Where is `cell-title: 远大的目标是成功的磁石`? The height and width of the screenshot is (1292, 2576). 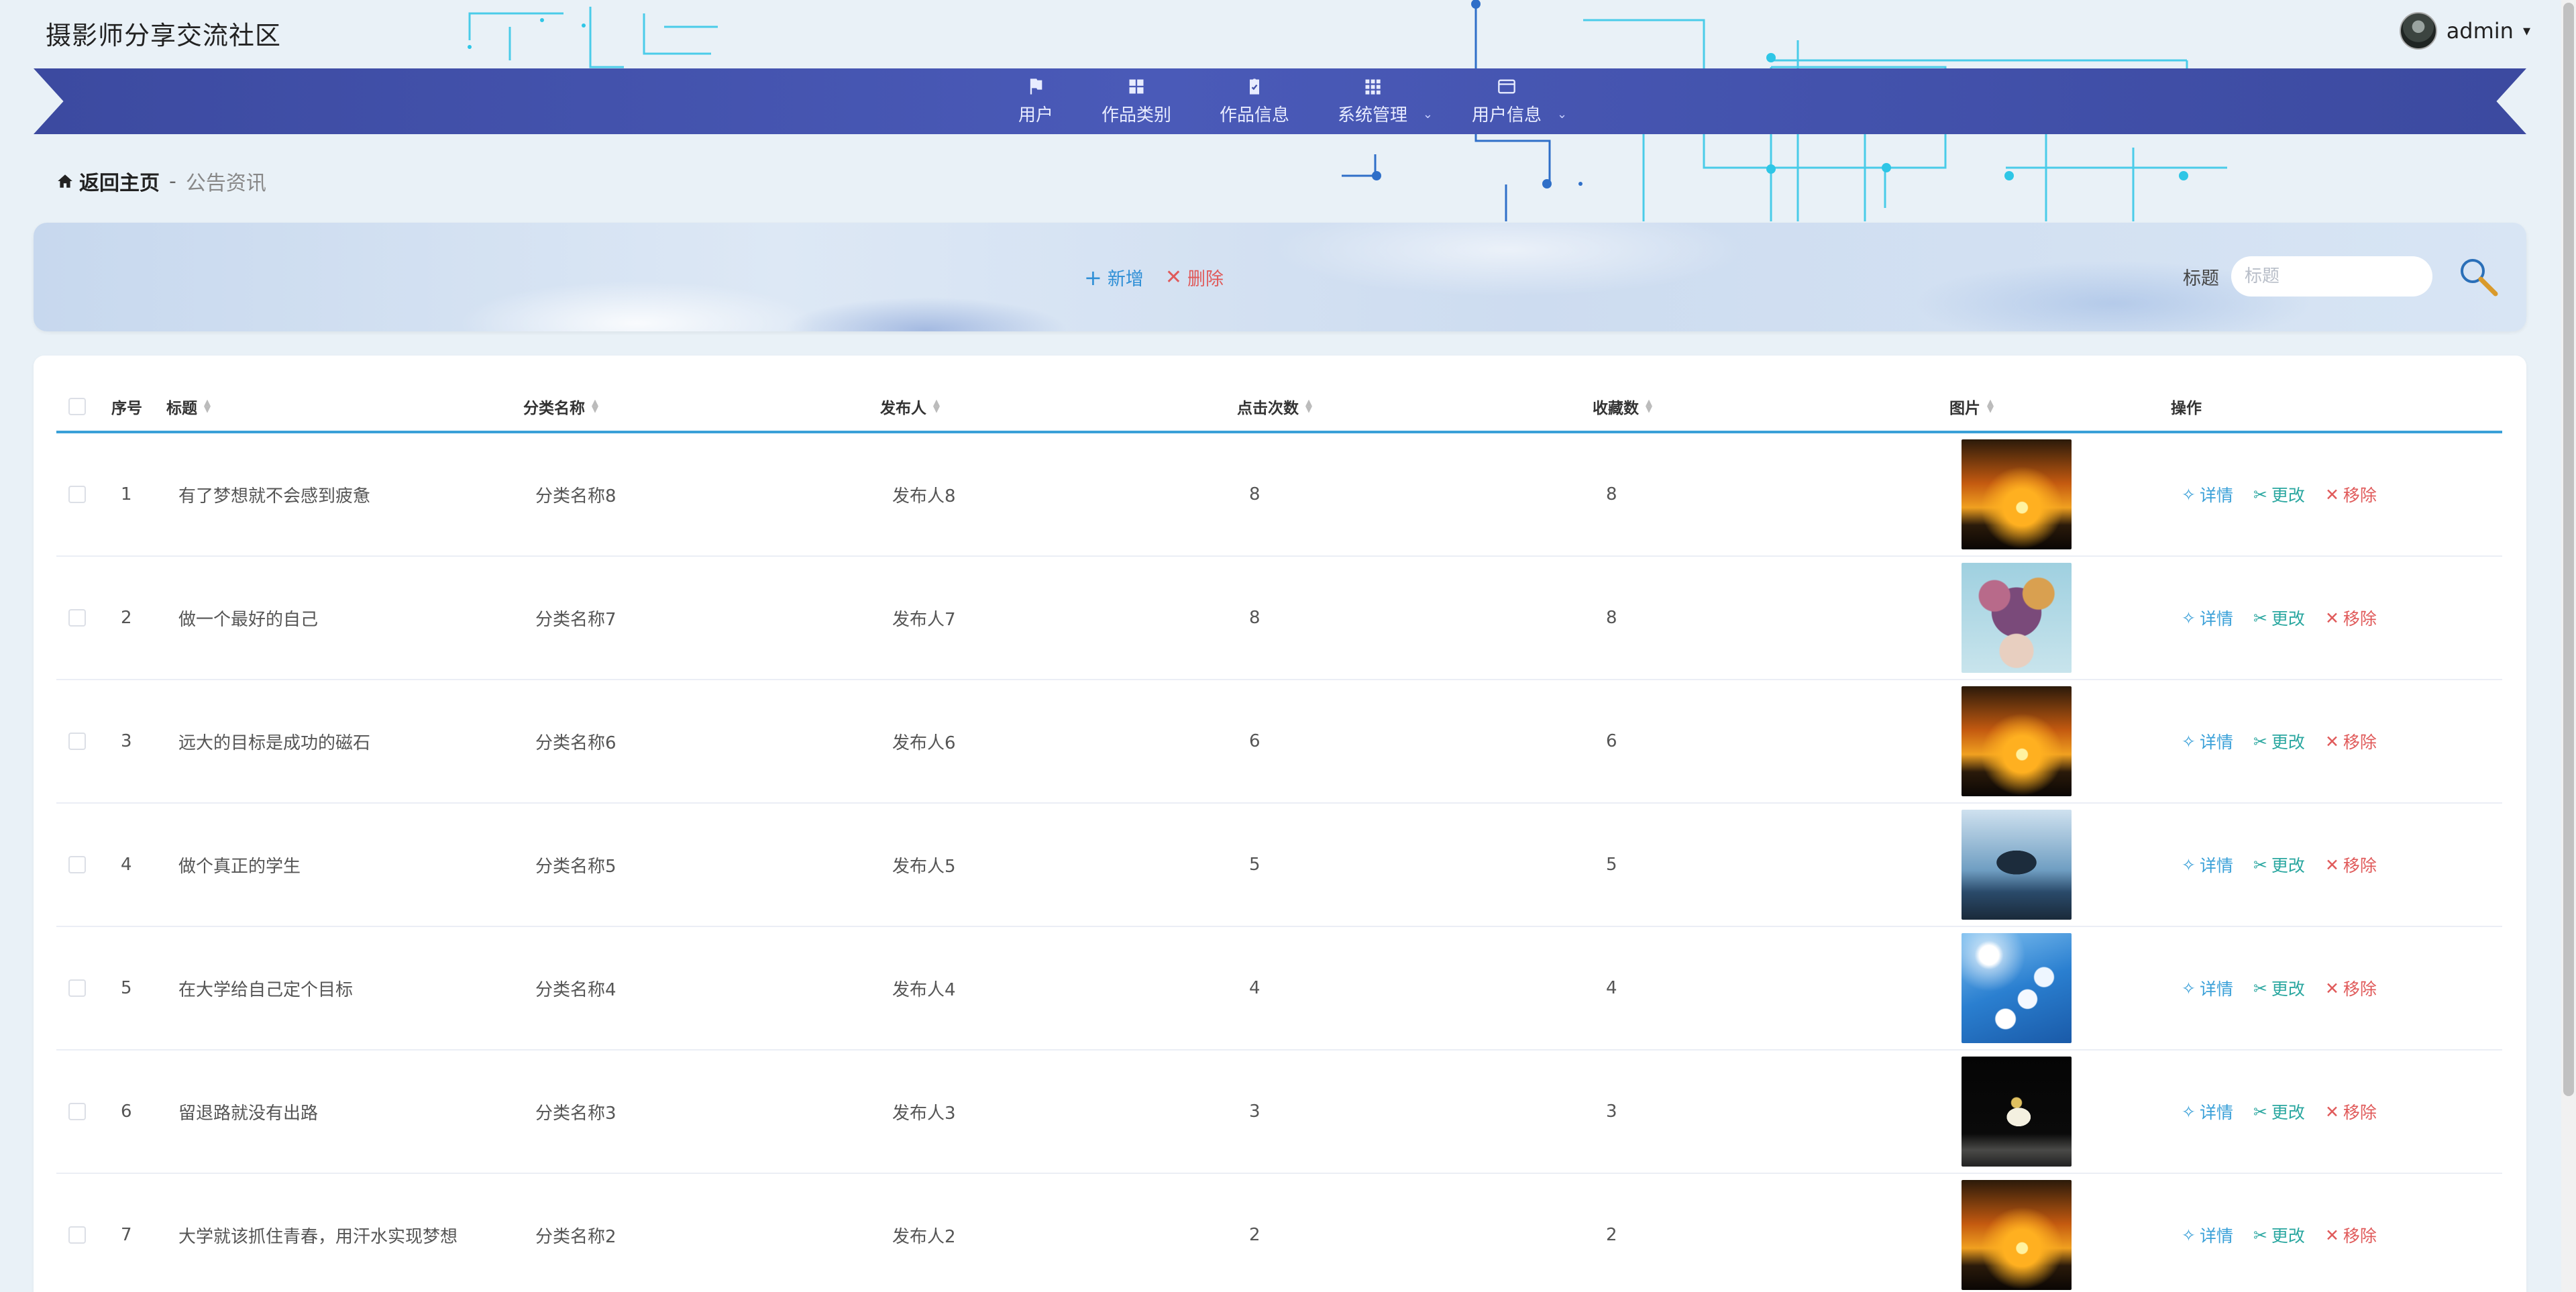 cell-title: 远大的目标是成功的磁石 is located at coordinates (274, 743).